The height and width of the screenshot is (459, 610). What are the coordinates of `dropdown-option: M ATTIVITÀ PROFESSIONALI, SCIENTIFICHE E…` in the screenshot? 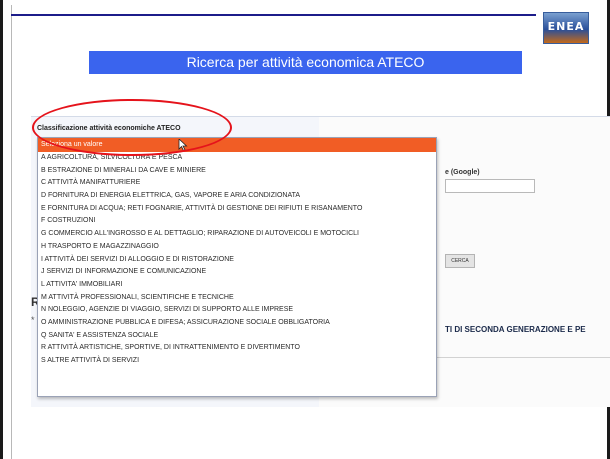 It's located at (237, 298).